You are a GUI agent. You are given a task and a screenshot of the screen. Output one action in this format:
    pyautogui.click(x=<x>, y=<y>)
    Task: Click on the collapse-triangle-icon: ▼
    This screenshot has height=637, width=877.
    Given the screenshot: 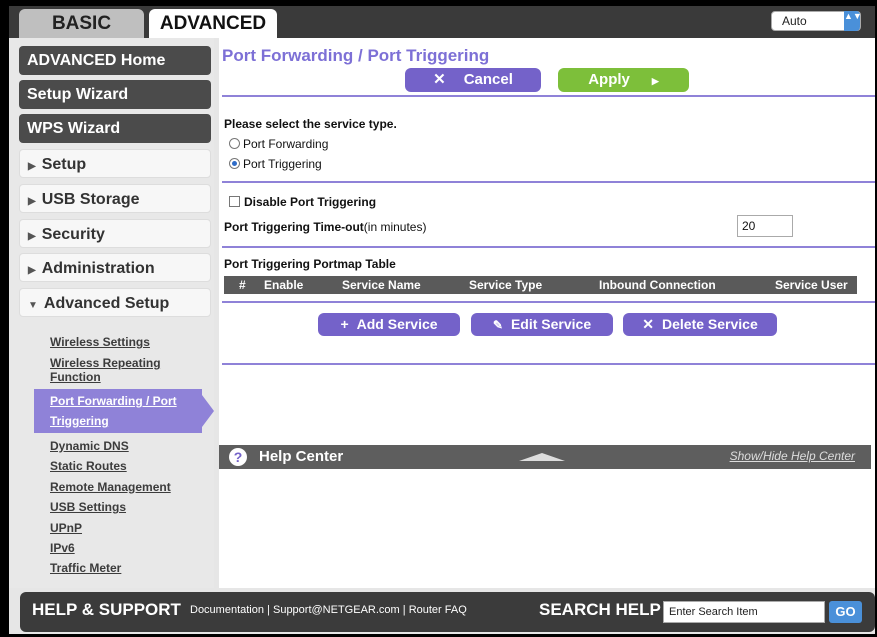 What is the action you would take?
    pyautogui.click(x=33, y=305)
    